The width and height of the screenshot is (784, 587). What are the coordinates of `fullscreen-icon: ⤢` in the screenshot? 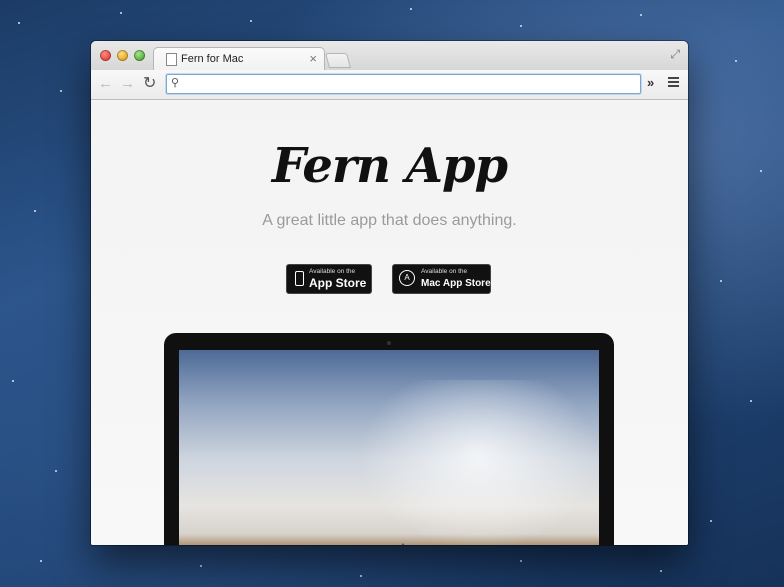 It's located at (675, 54).